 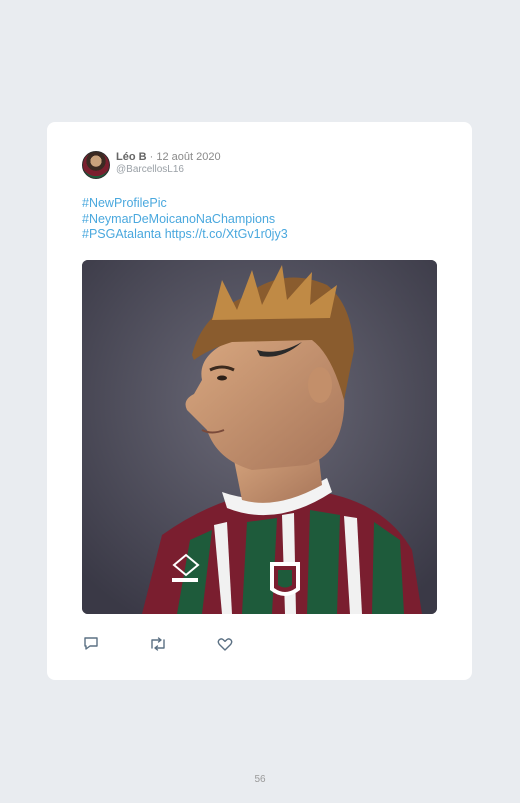 I want to click on hashtag-link: #NeymarDeMoicanoNaChampions, so click(x=262, y=220).